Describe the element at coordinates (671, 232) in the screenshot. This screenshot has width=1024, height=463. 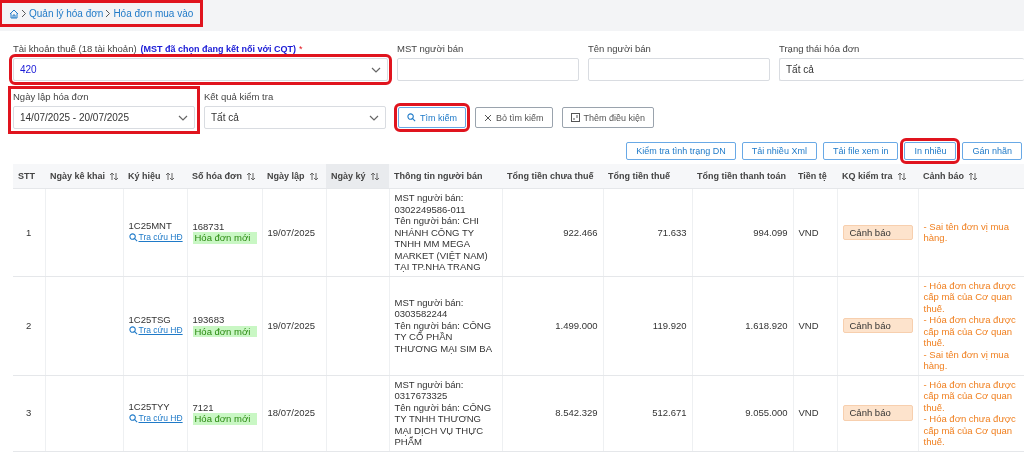
I see `table-cell-text: 71.633` at that location.